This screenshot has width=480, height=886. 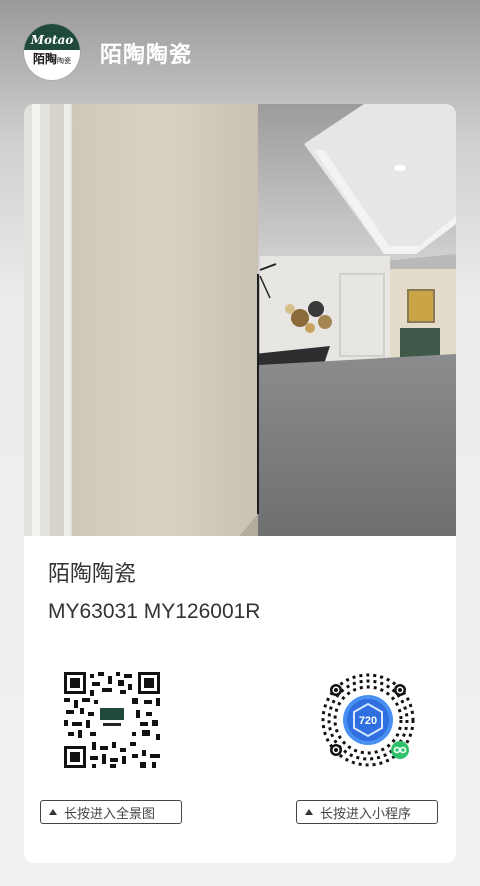 What do you see at coordinates (64, 61) in the screenshot?
I see `logo-text-small: 陶瓷` at bounding box center [64, 61].